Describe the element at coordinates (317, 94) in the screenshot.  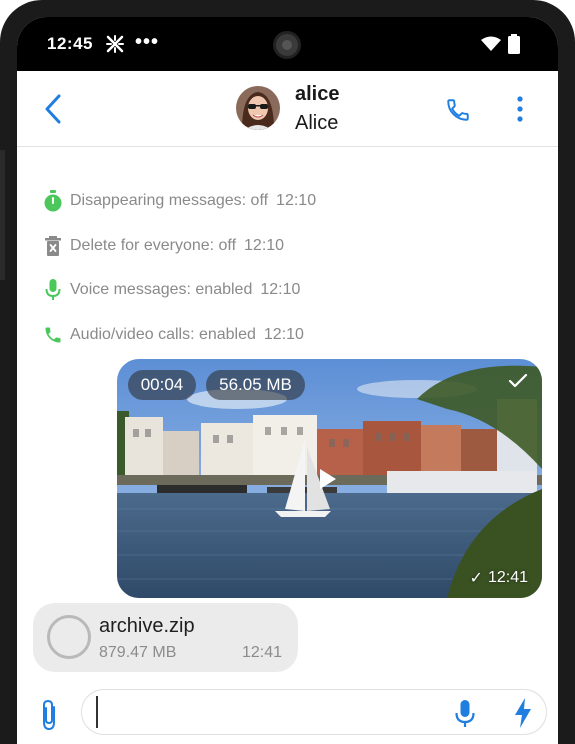
I see `contact-name: alice` at that location.